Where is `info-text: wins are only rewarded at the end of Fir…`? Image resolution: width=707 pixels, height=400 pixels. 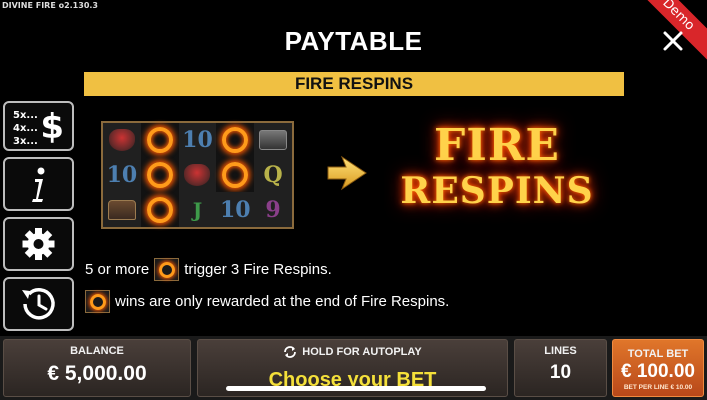 info-text: wins are only rewarded at the end of Fir… is located at coordinates (282, 301).